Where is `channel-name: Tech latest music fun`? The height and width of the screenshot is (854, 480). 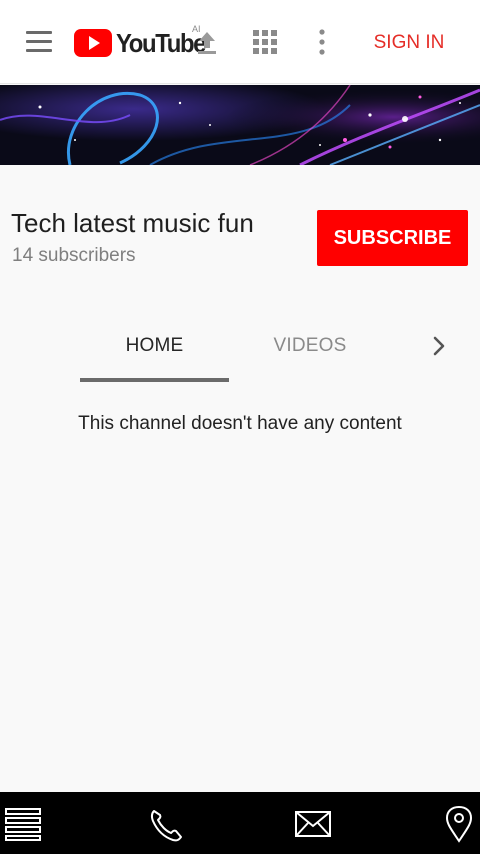
channel-name: Tech latest music fun is located at coordinates (132, 223).